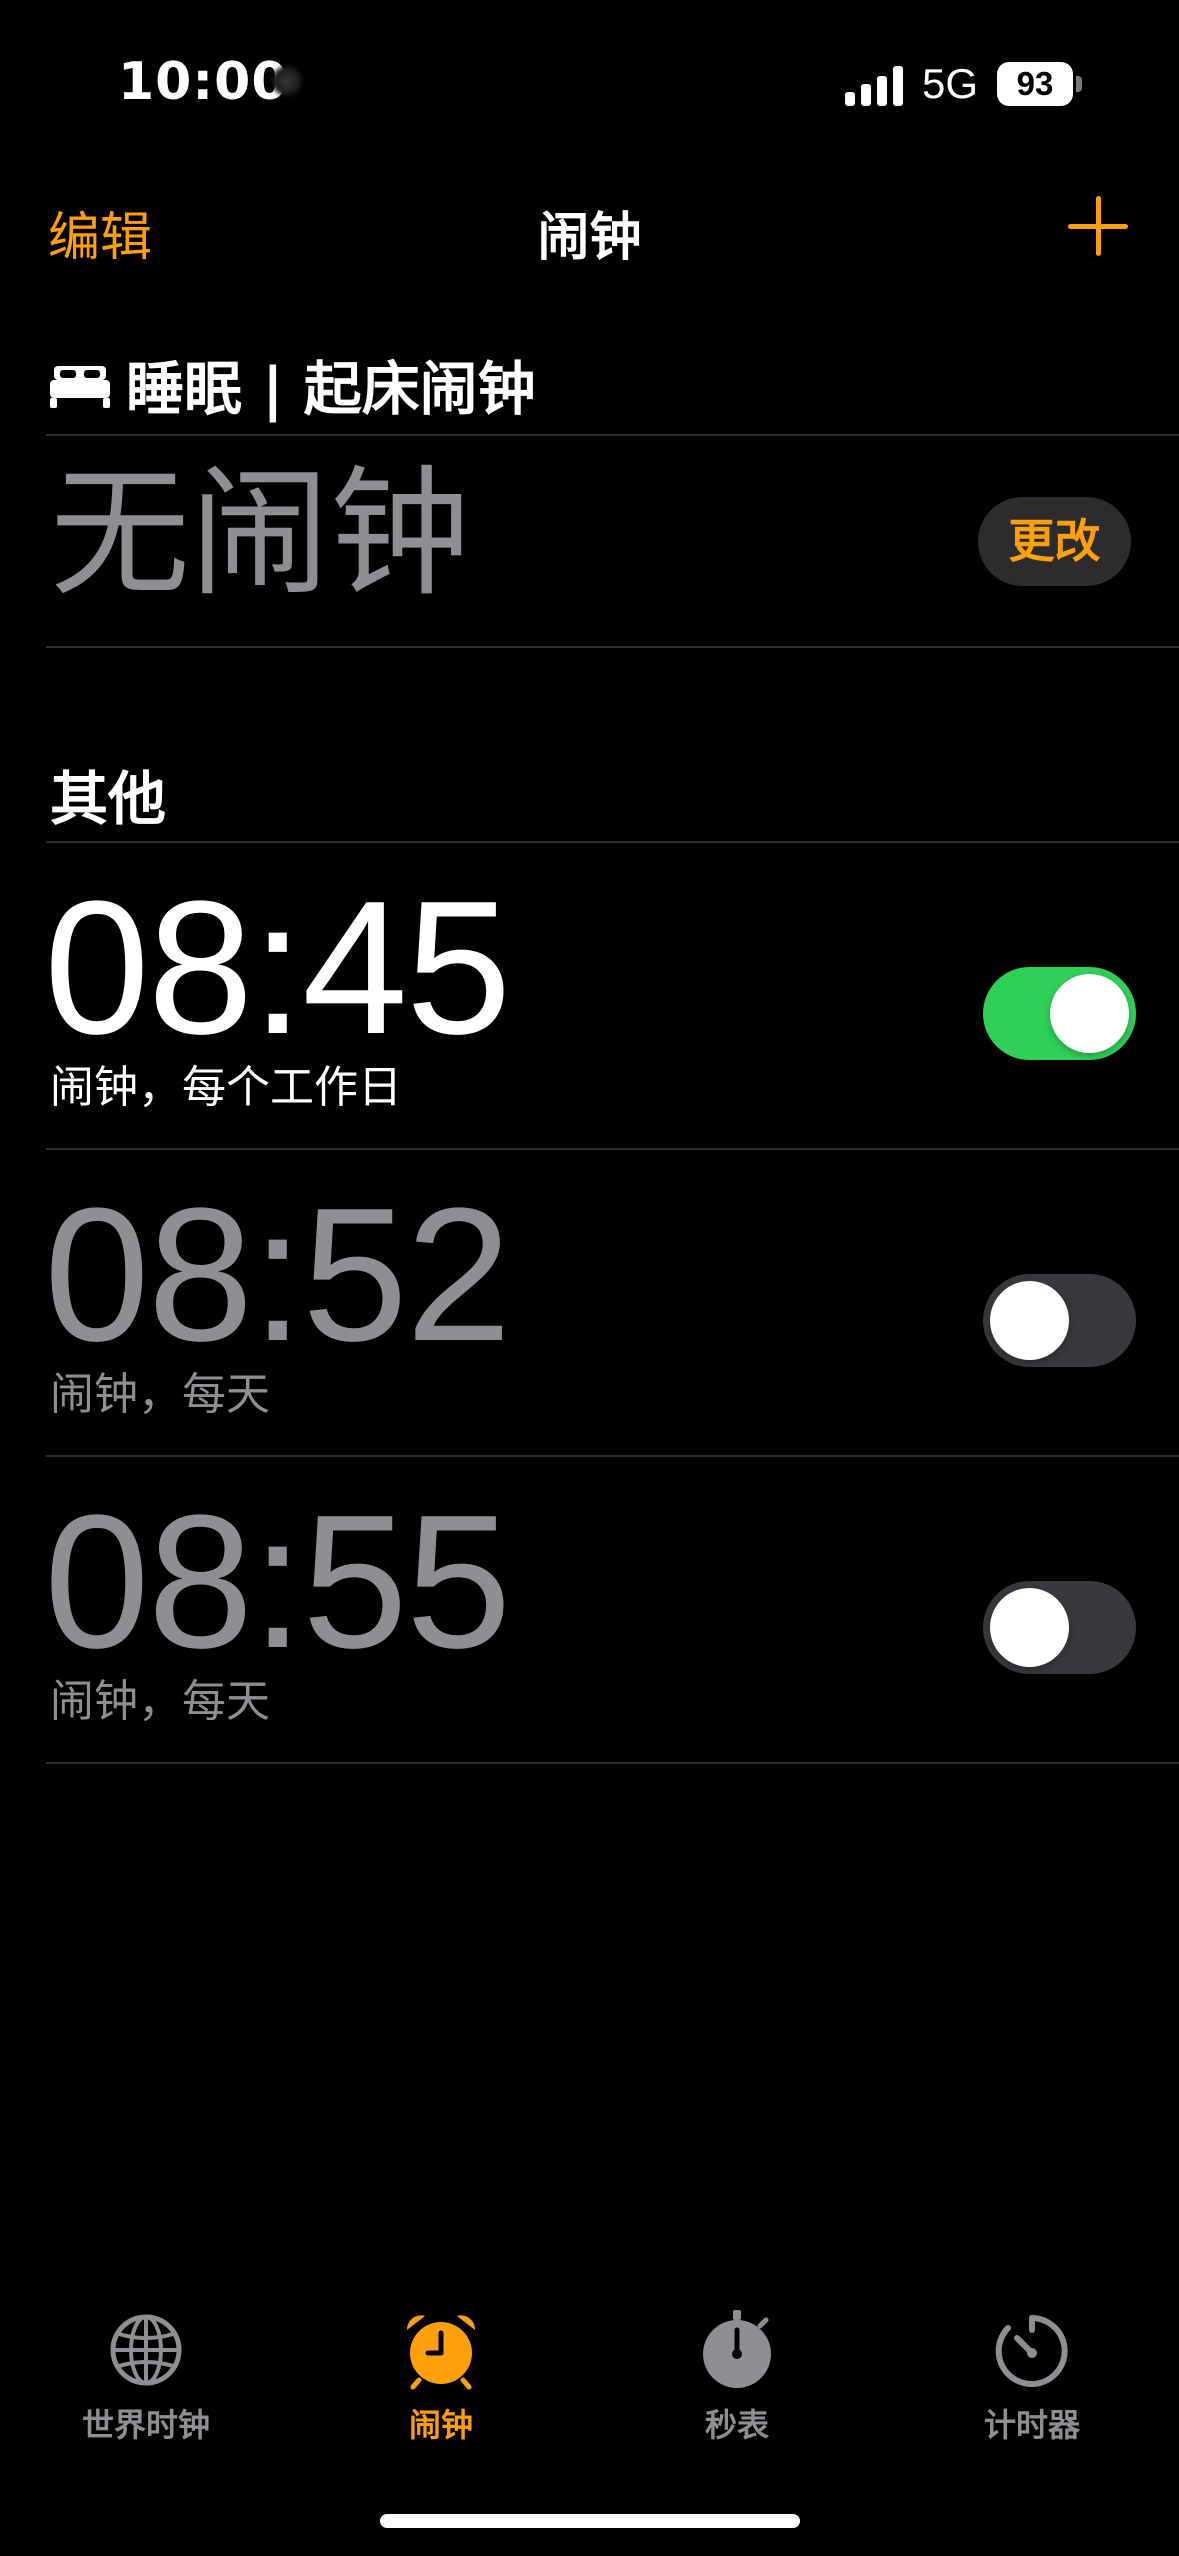 Image resolution: width=1179 pixels, height=2556 pixels. Describe the element at coordinates (950, 83) in the screenshot. I see `network-type: 5G` at that location.